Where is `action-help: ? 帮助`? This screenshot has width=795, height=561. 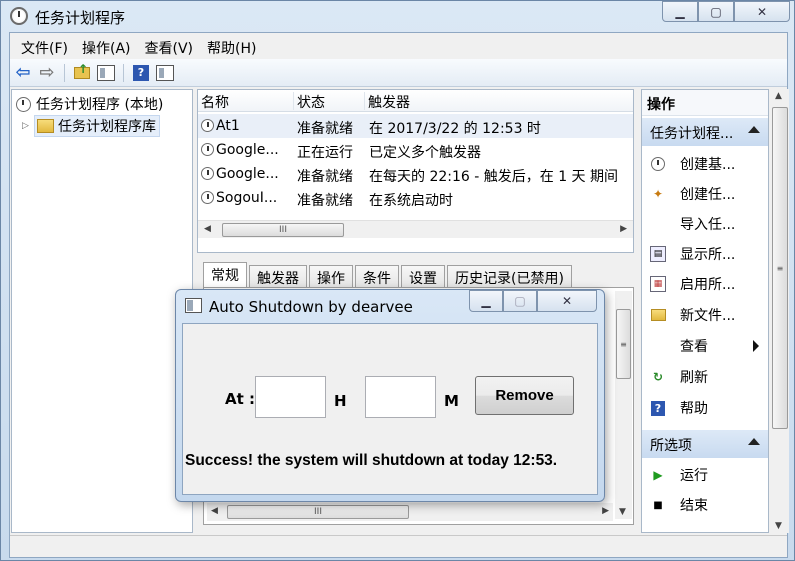
action-help: ? 帮助 is located at coordinates (705, 408).